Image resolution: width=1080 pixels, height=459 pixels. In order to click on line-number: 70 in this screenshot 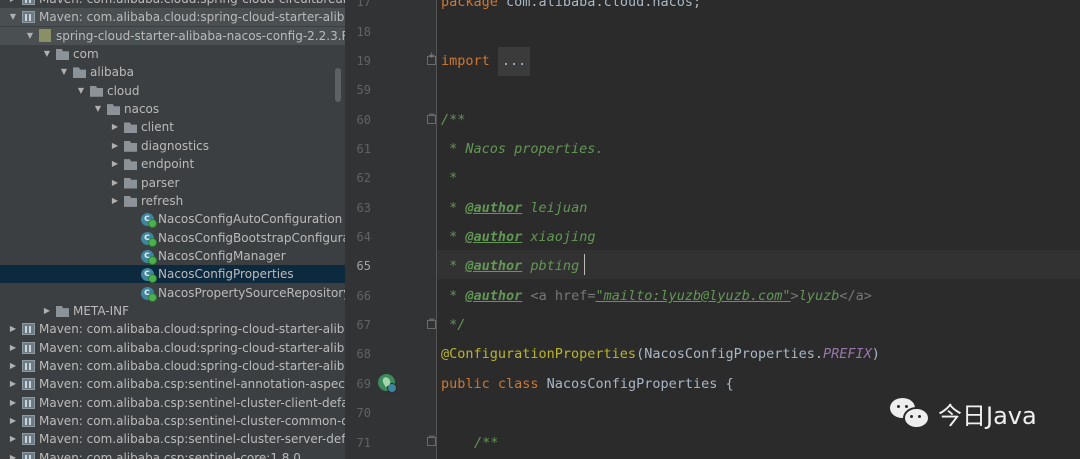, I will do `click(363, 413)`.